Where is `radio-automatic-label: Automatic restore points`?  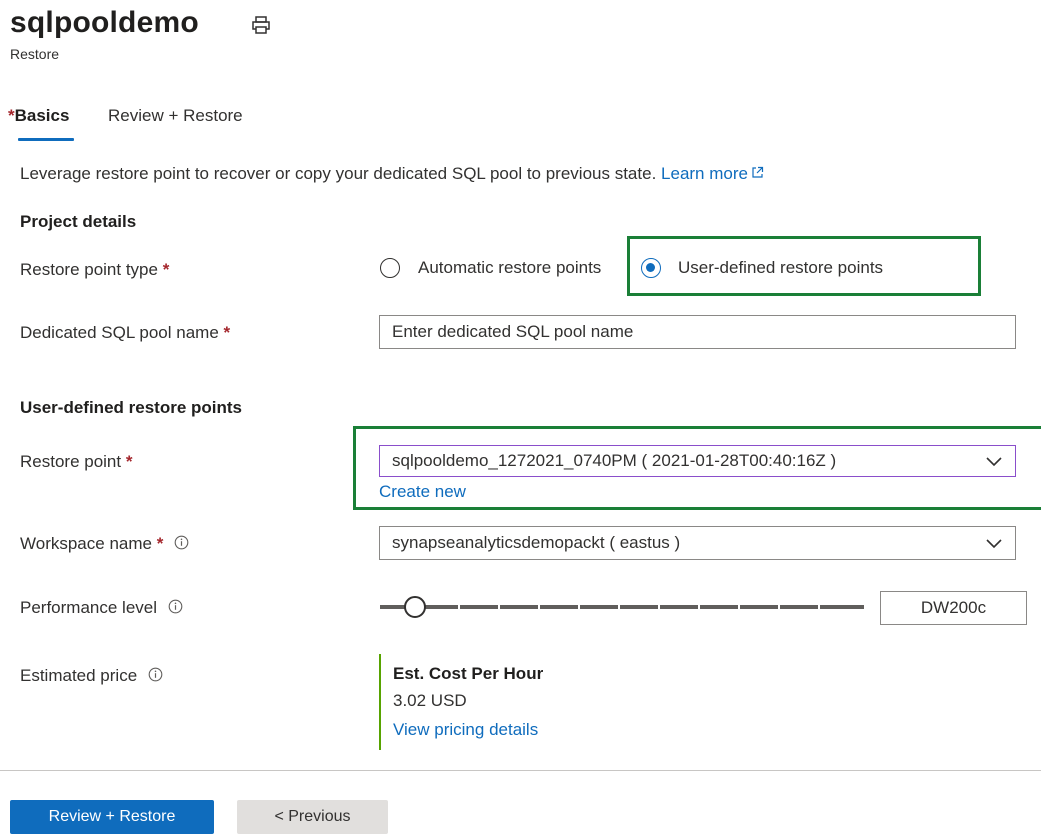
radio-automatic-label: Automatic restore points is located at coordinates (510, 267).